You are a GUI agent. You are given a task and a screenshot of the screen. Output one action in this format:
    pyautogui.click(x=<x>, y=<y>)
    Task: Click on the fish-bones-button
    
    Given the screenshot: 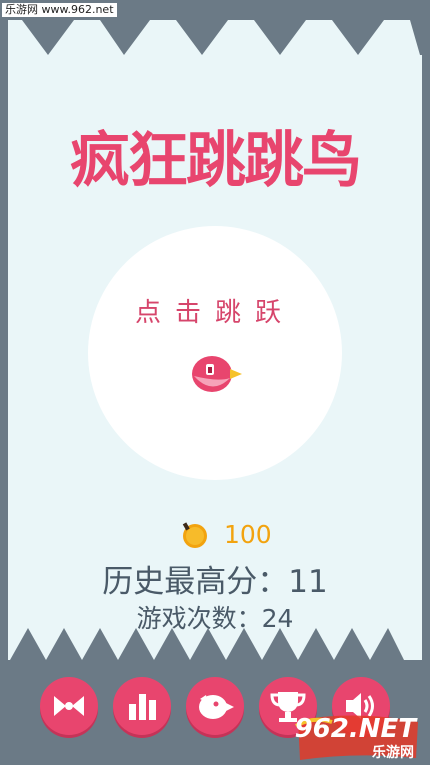 What is the action you would take?
    pyautogui.click(x=69, y=706)
    